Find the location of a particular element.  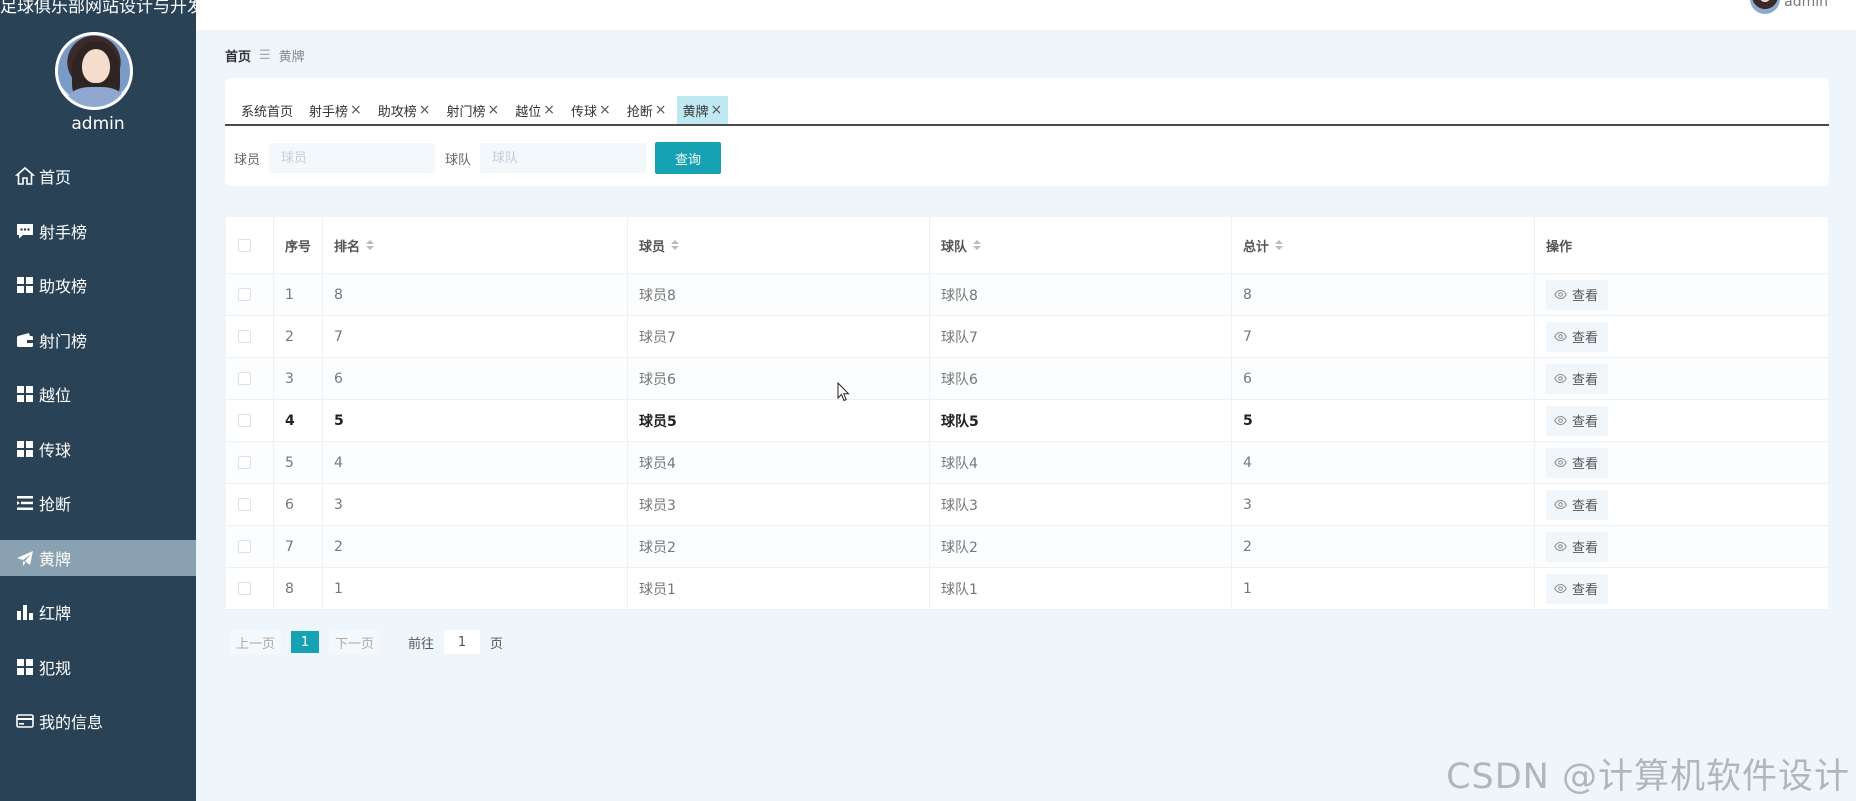

header-ops: 操作 is located at coordinates (1681, 245).